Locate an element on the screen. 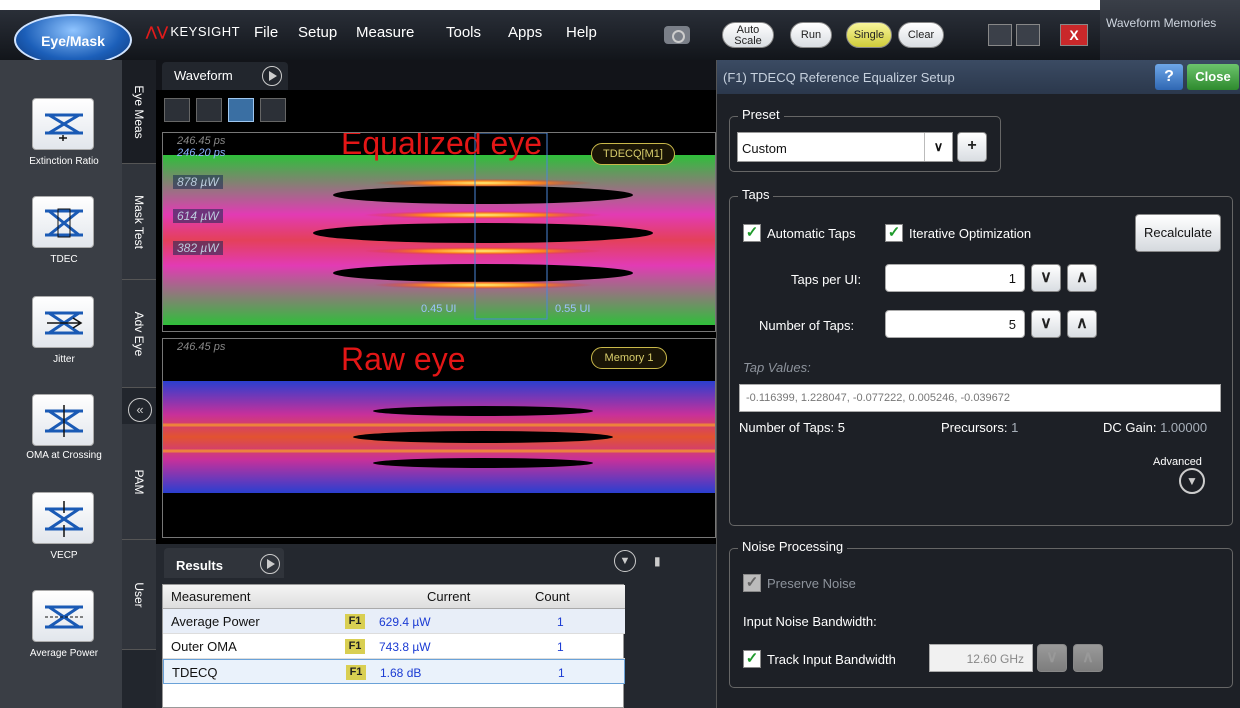 The height and width of the screenshot is (708, 1240). tap-values-label: Tap Values: is located at coordinates (777, 367).